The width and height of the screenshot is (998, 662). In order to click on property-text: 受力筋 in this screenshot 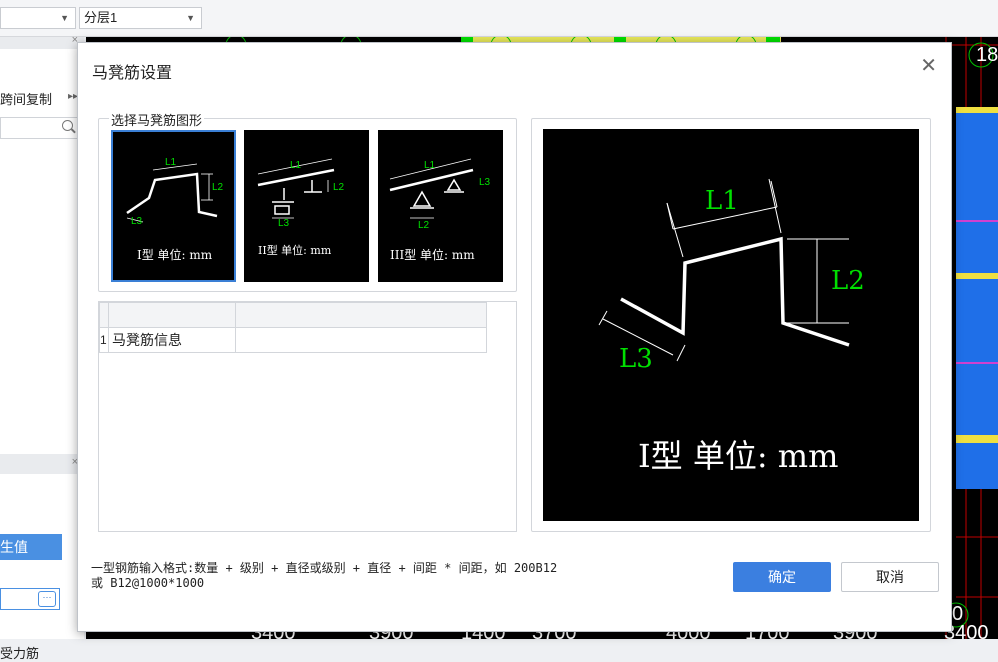, I will do `click(20, 653)`.